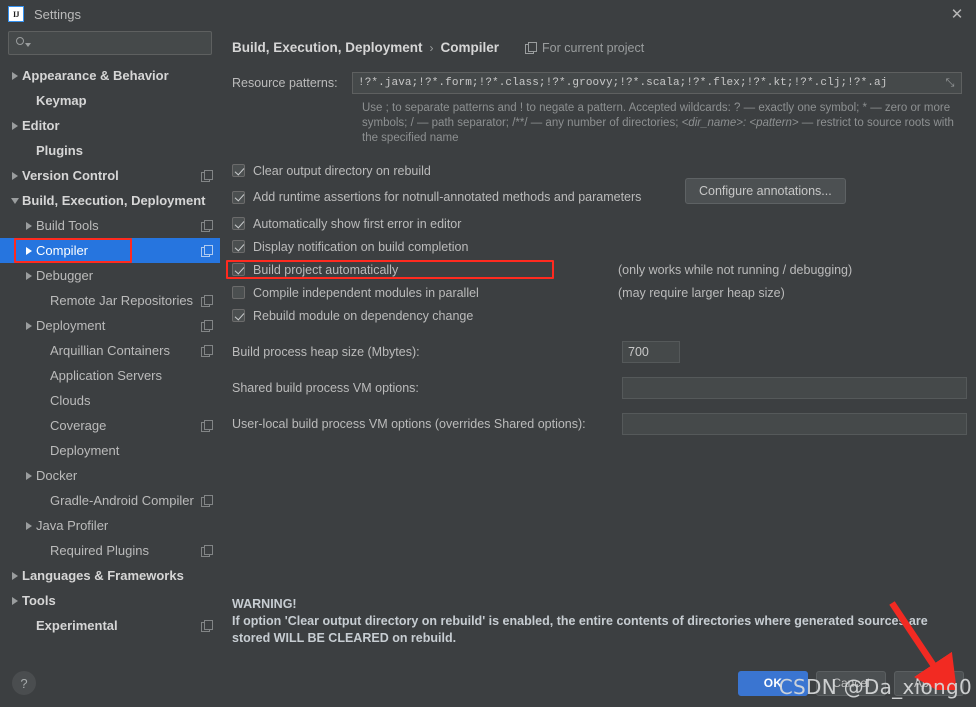 Image resolution: width=976 pixels, height=707 pixels. Describe the element at coordinates (794, 424) in the screenshot. I see `userlocal-input` at that location.